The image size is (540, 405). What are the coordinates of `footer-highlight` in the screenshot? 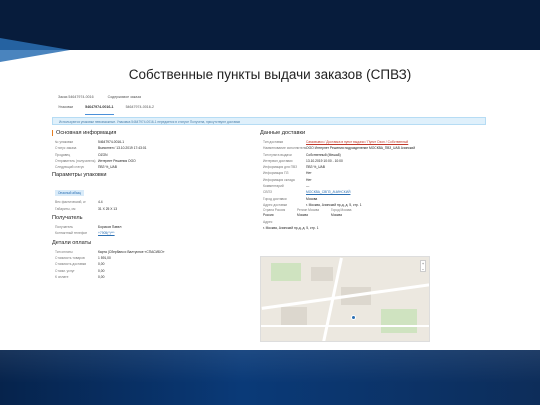 It's located at (270, 377).